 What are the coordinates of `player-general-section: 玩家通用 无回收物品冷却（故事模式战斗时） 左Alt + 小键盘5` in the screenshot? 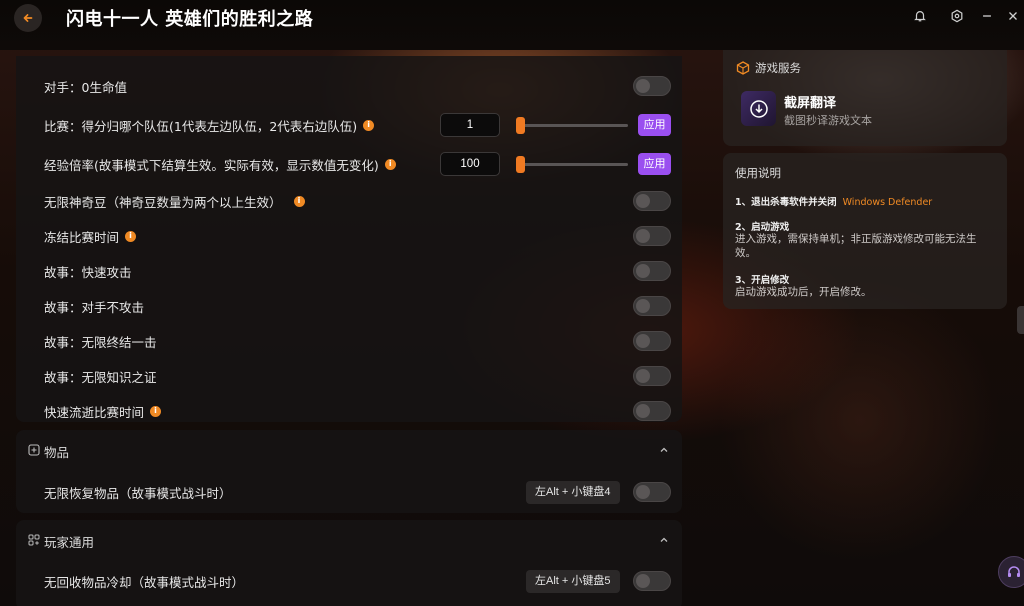 It's located at (349, 563).